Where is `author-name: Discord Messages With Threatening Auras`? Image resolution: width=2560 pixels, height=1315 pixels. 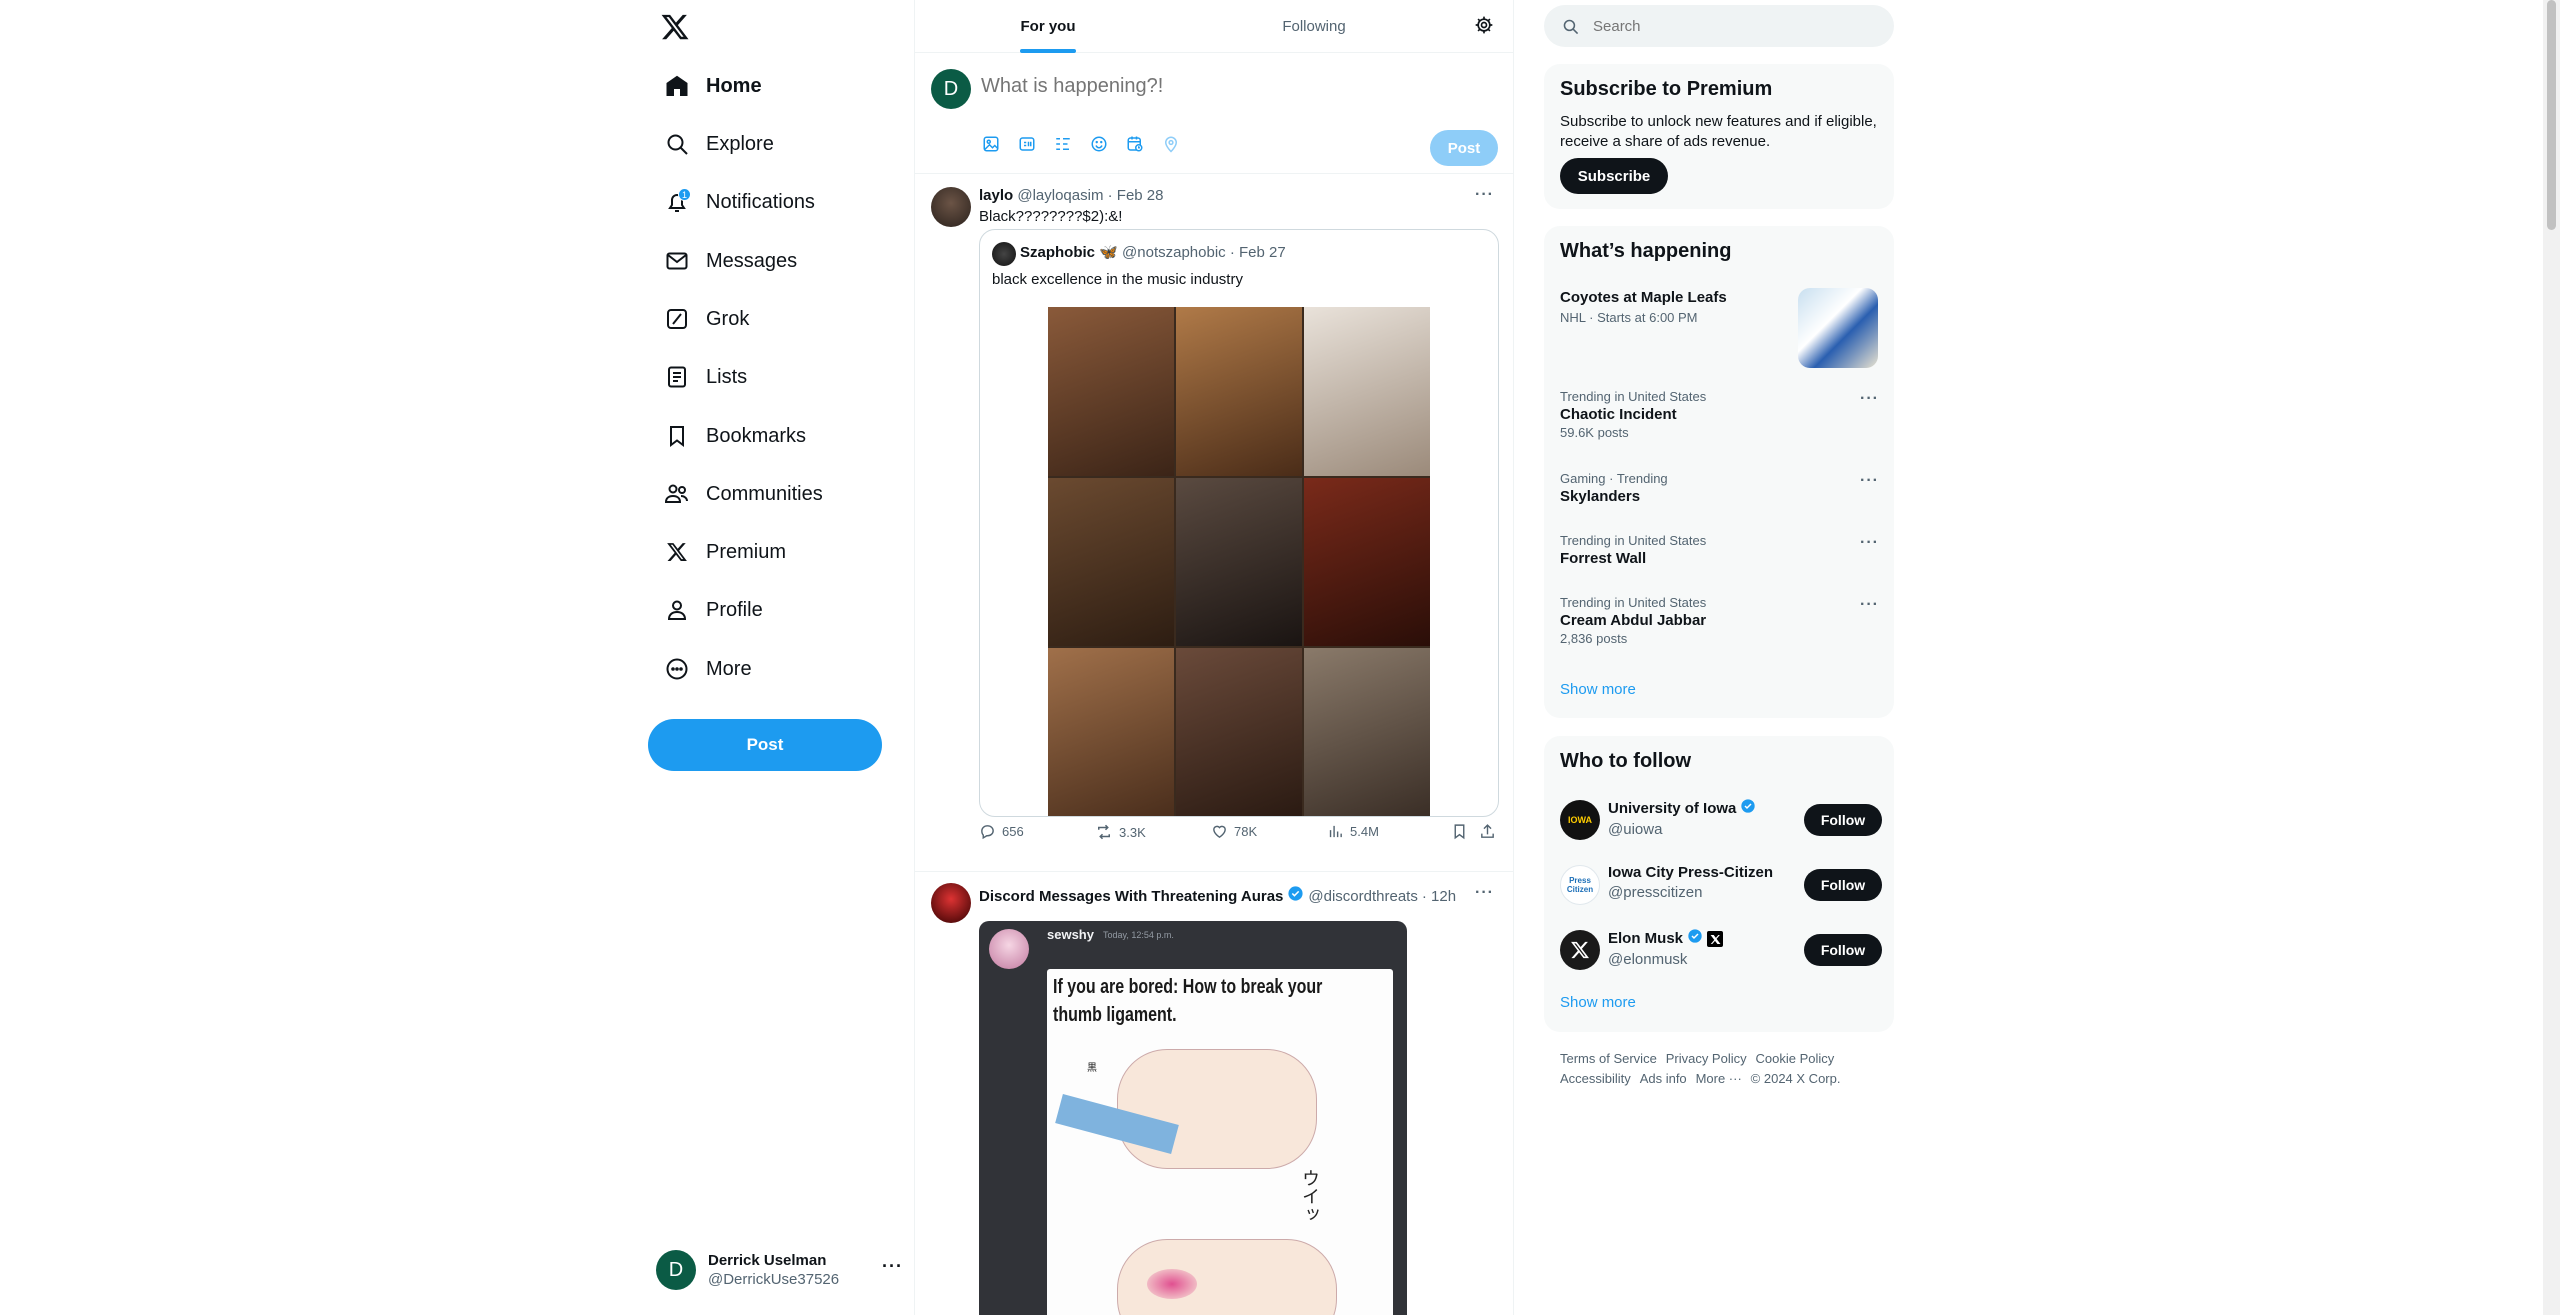 author-name: Discord Messages With Threatening Auras is located at coordinates (1131, 897).